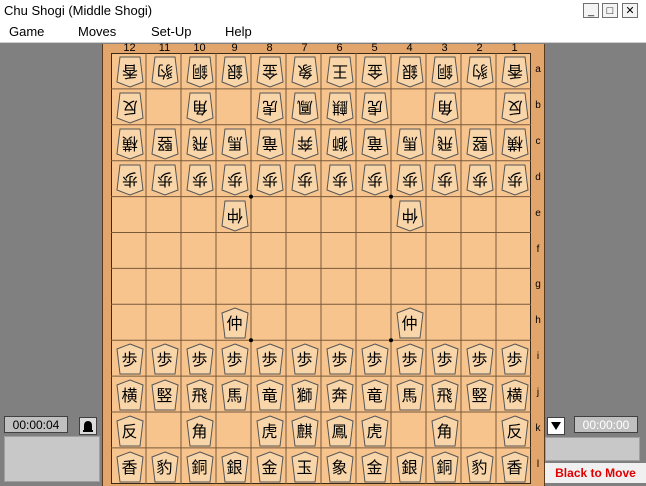  What do you see at coordinates (339, 72) in the screenshot?
I see `gote-piece: 王` at bounding box center [339, 72].